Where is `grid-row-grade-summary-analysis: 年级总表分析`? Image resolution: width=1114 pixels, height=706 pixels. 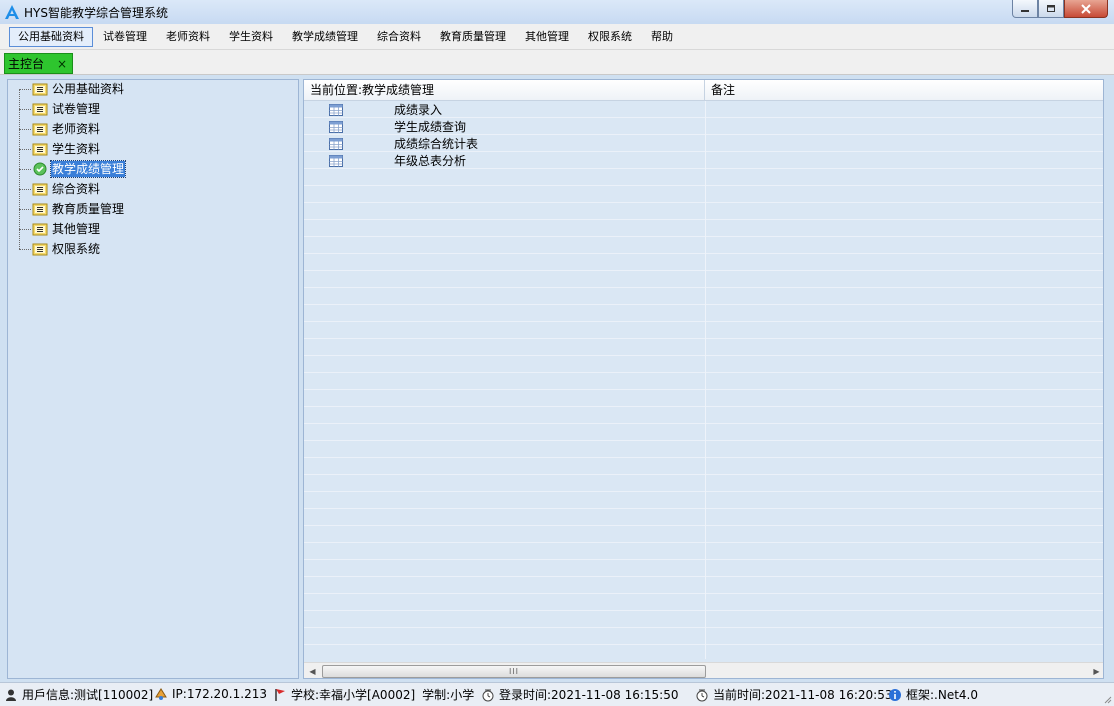
grid-row-grade-summary-analysis: 年级总表分析 is located at coordinates (504, 160).